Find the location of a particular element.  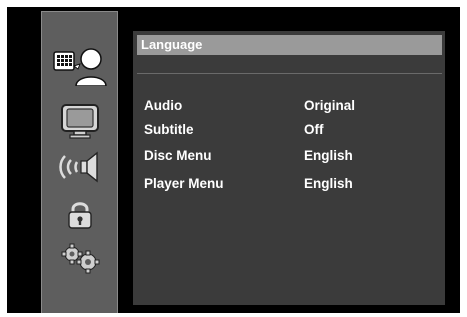

setting-value: Original is located at coordinates (329, 106).